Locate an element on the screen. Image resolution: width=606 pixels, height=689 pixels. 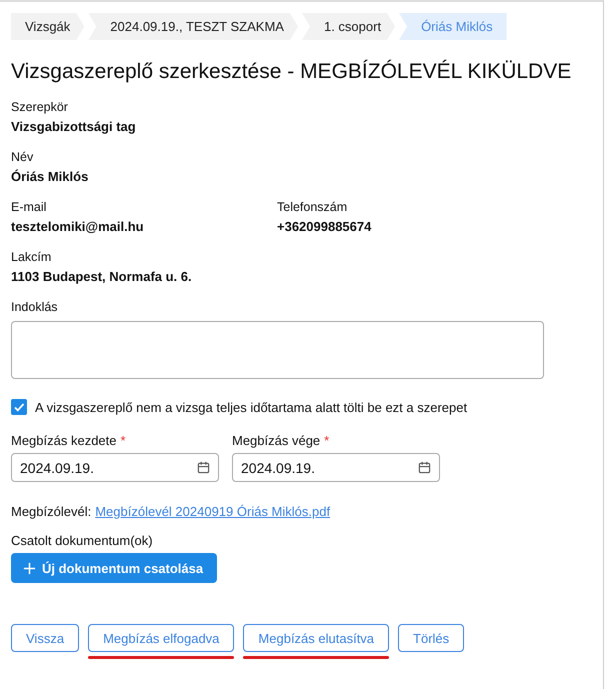
breadcrumb-item: Óriás Miklós is located at coordinates (453, 26).